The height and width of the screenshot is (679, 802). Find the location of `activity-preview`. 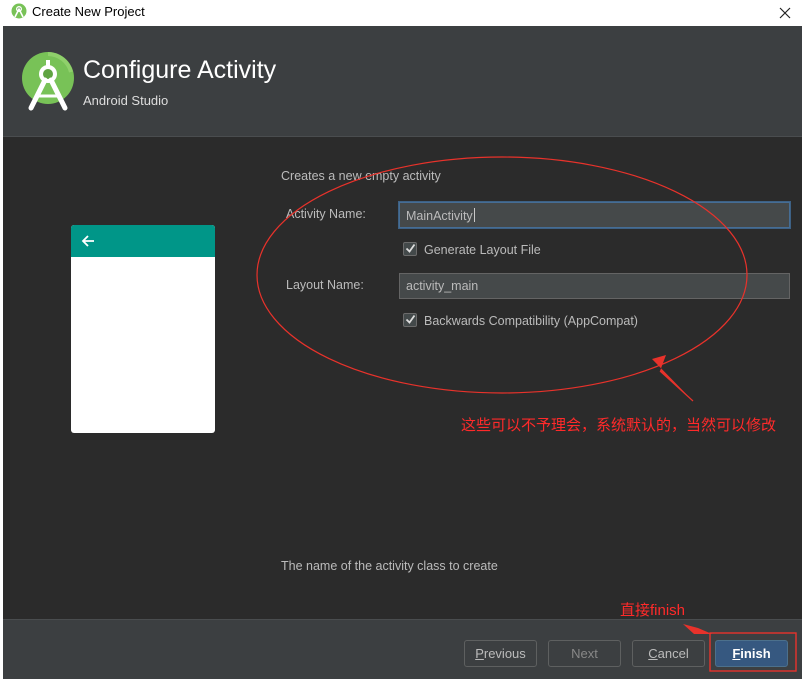

activity-preview is located at coordinates (143, 329).